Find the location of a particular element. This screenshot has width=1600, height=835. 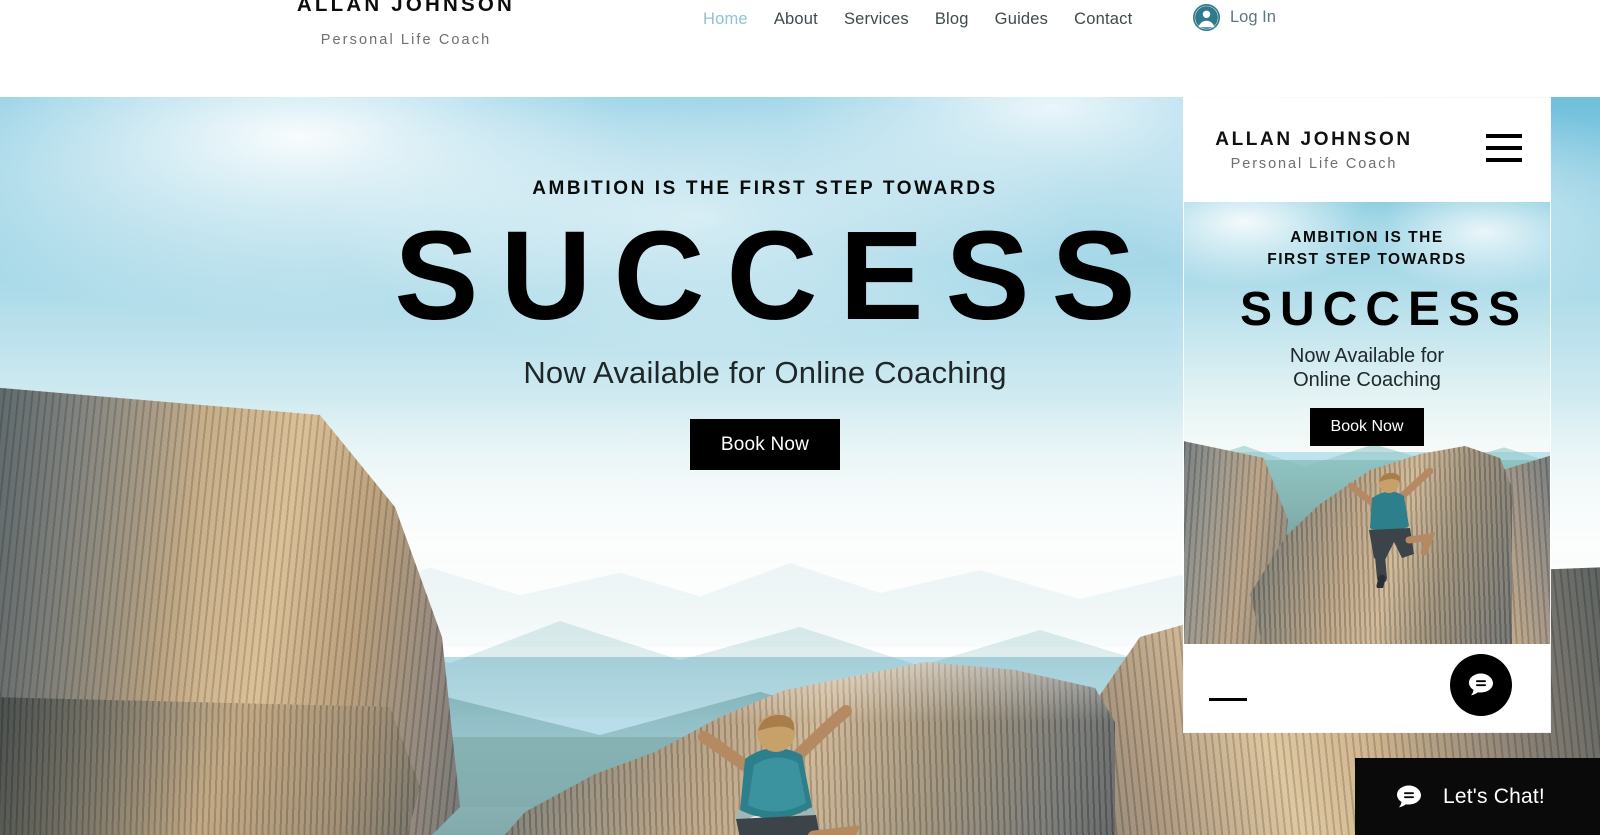

mobile-hero-kicker-line1: AMBITION IS THE is located at coordinates (1367, 237).